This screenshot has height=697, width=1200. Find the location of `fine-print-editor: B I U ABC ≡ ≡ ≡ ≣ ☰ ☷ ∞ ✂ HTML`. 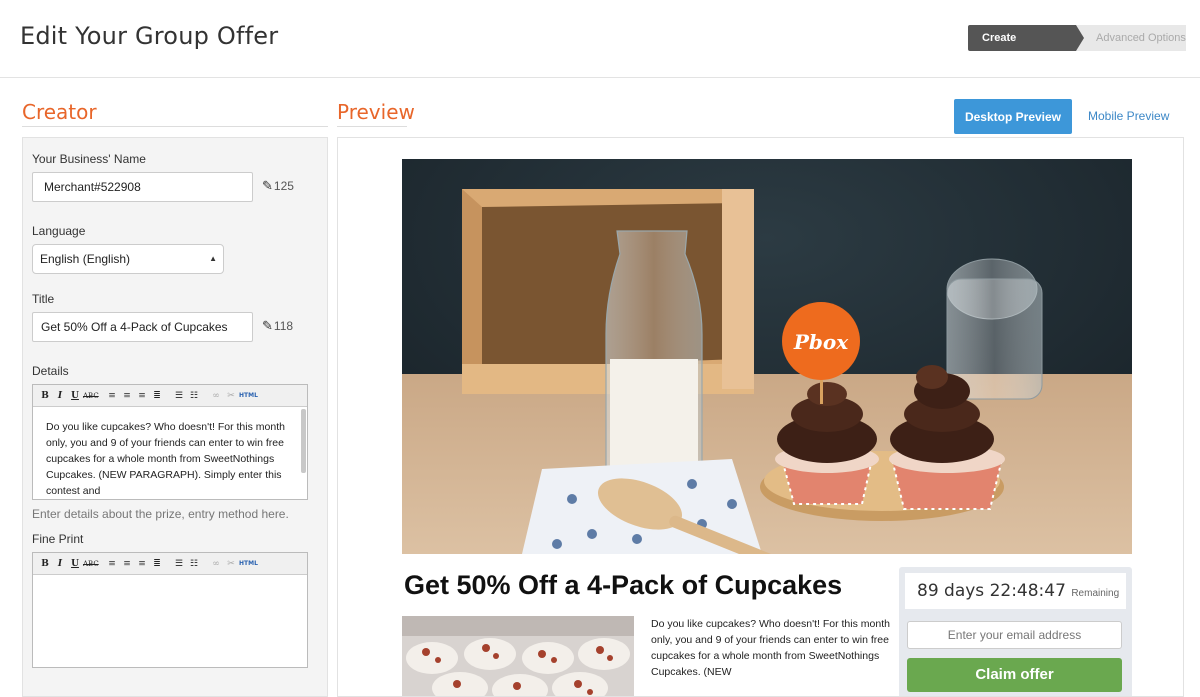

fine-print-editor: B I U ABC ≡ ≡ ≡ ≣ ☰ ☷ ∞ ✂ HTML is located at coordinates (170, 610).